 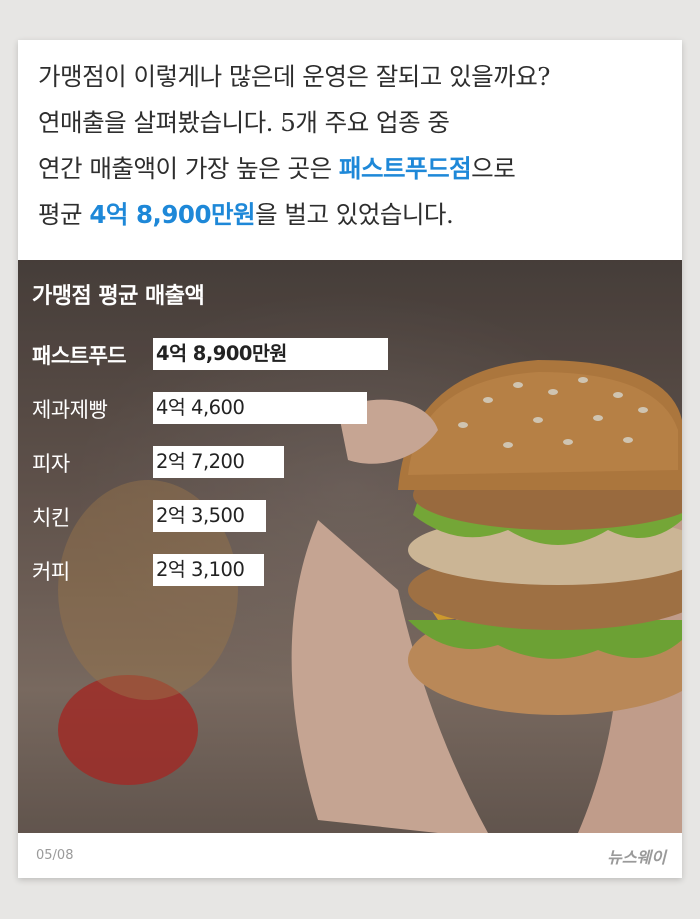 I want to click on intro-line-4-pre: 평균, so click(x=64, y=214).